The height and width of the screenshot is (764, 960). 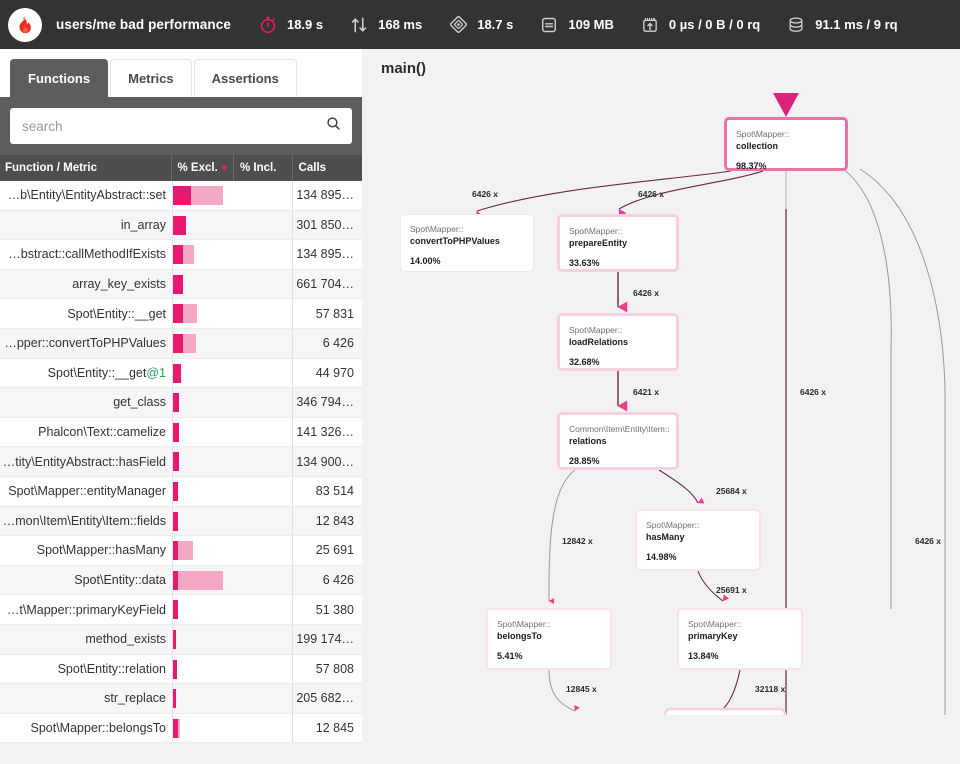 What do you see at coordinates (661, 557) in the screenshot?
I see `graph-node-percent: 14.98%` at bounding box center [661, 557].